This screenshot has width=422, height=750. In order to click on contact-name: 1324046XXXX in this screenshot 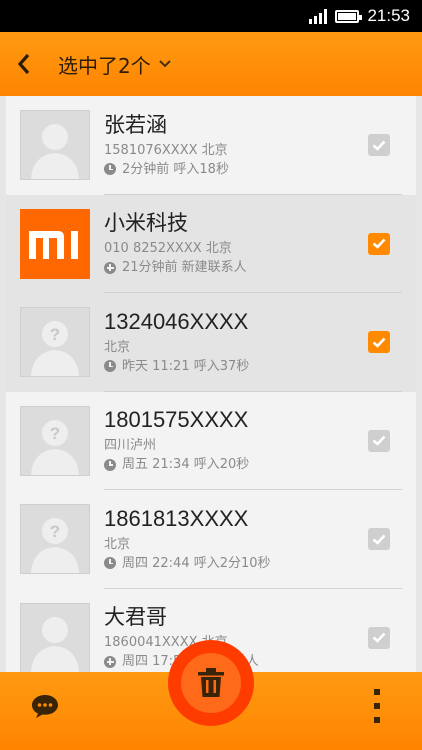, I will do `click(176, 321)`.